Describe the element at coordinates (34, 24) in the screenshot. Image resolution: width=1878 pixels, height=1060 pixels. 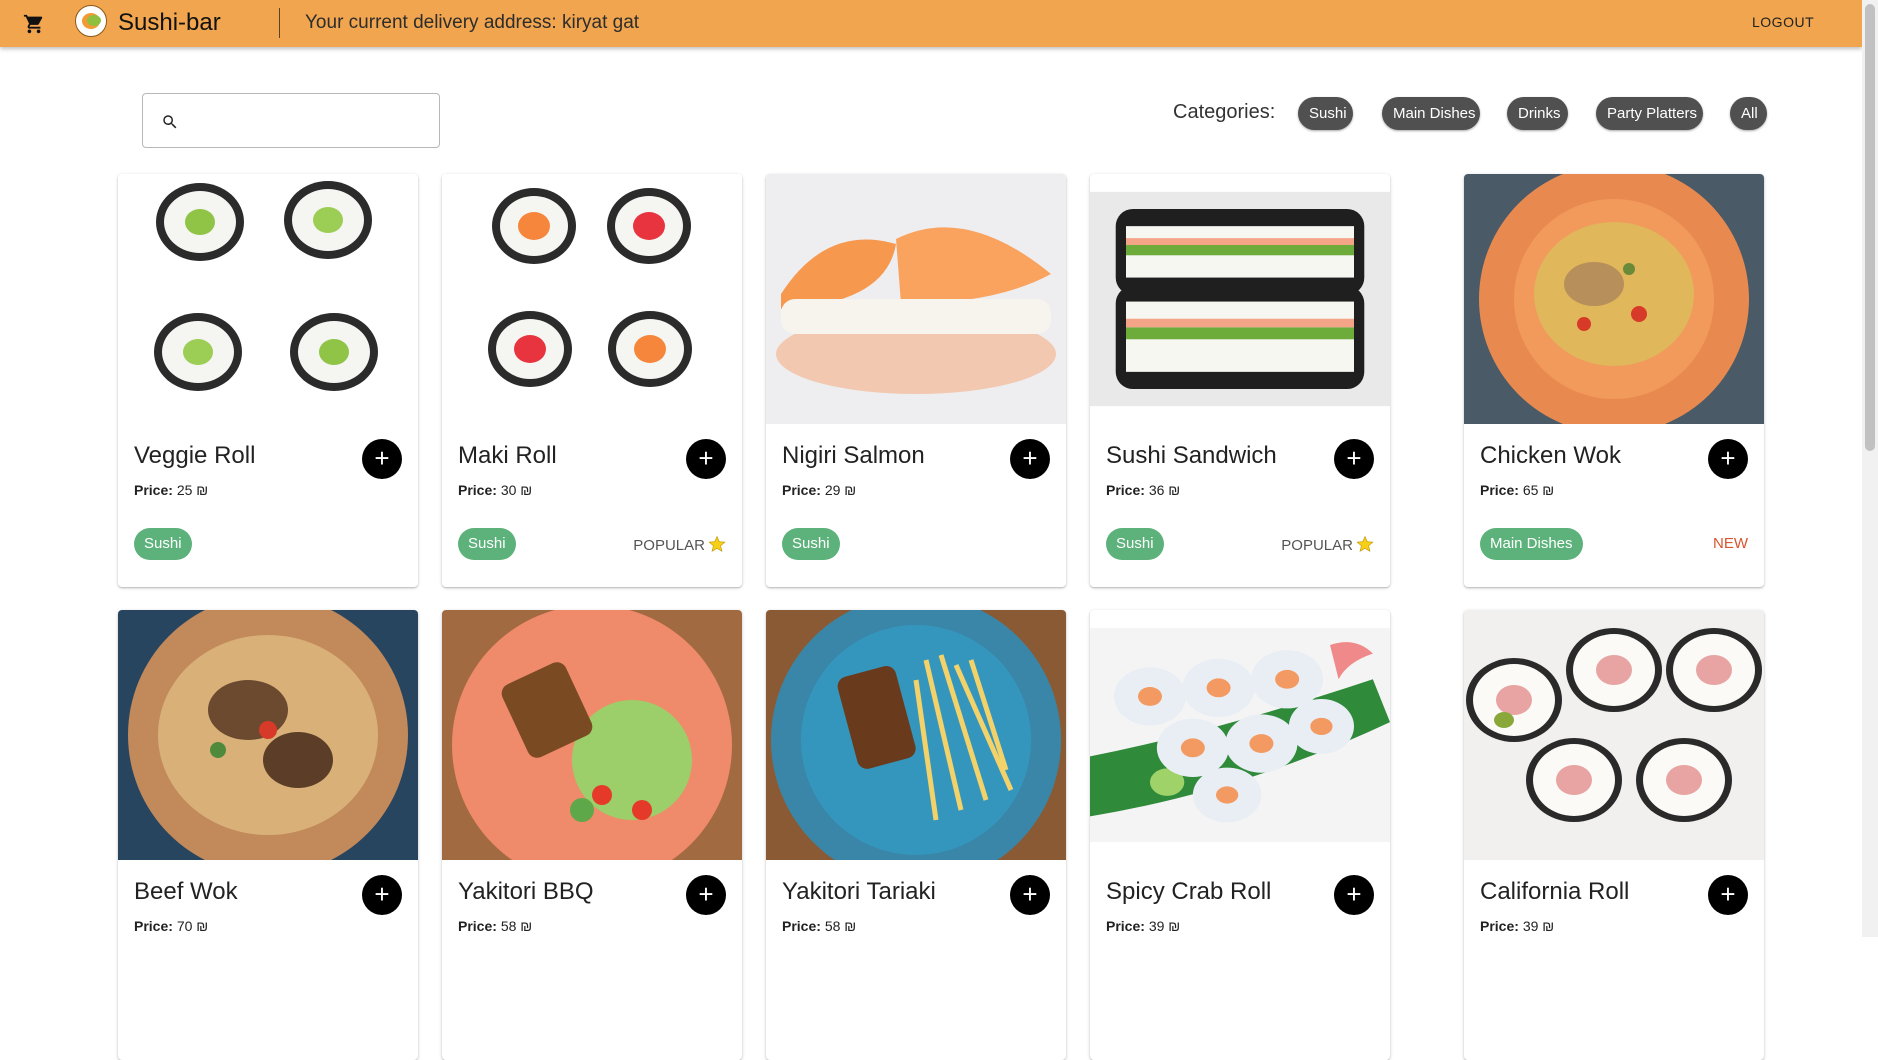
I see `cart-icon` at that location.